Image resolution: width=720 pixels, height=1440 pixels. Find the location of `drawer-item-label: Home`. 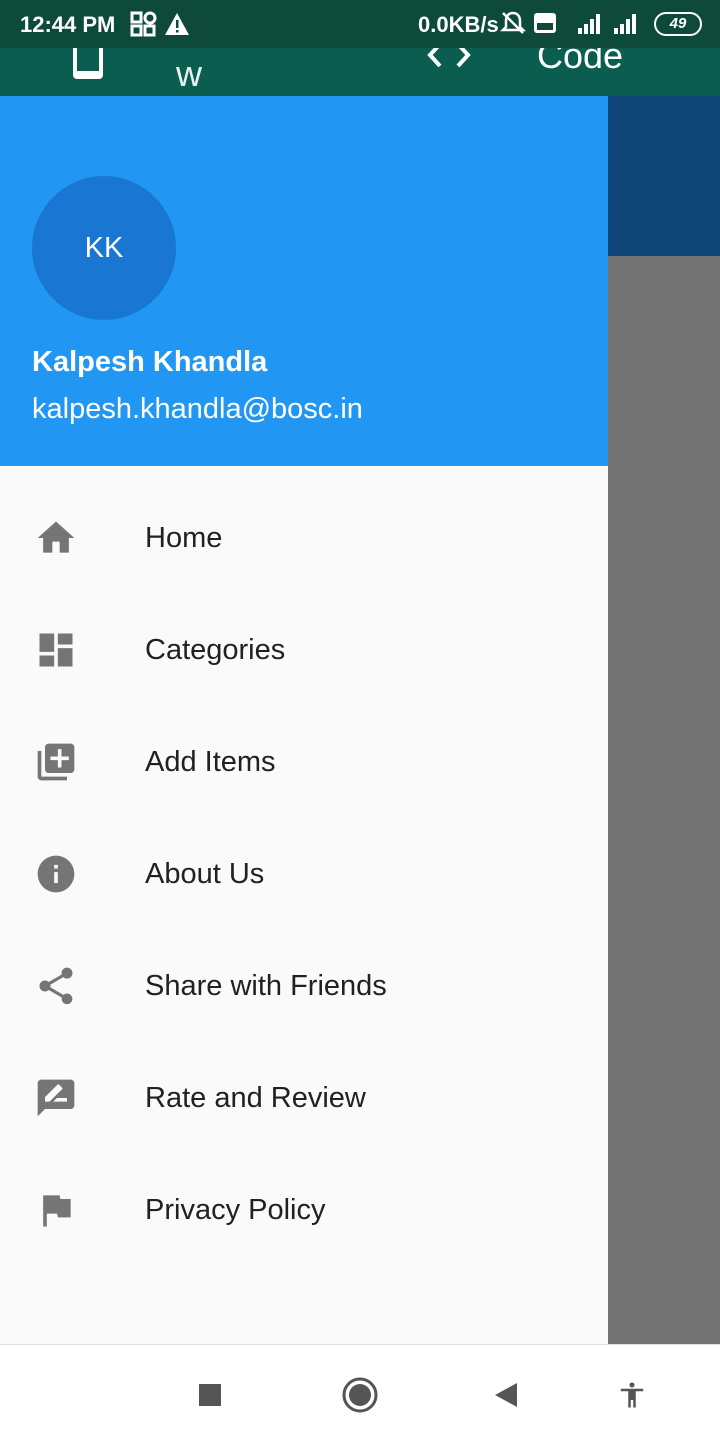

drawer-item-label: Home is located at coordinates (184, 537).